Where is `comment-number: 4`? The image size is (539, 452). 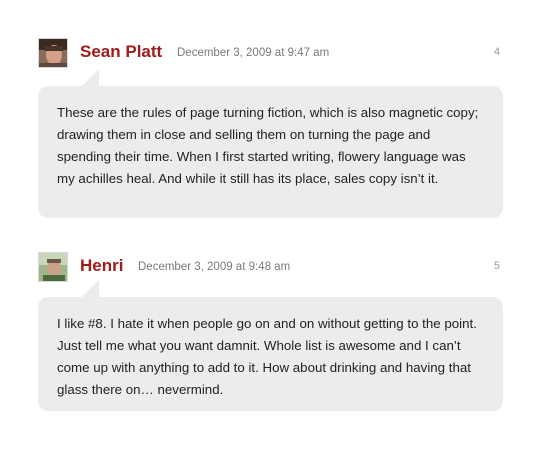 comment-number: 4 is located at coordinates (497, 52).